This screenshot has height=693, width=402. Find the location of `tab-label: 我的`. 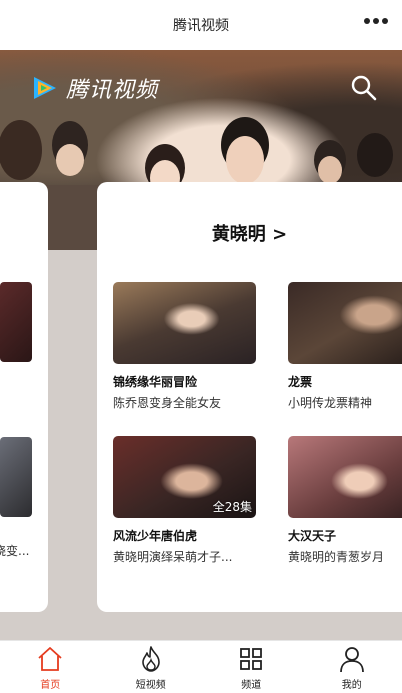

tab-label: 我的 is located at coordinates (351, 685).